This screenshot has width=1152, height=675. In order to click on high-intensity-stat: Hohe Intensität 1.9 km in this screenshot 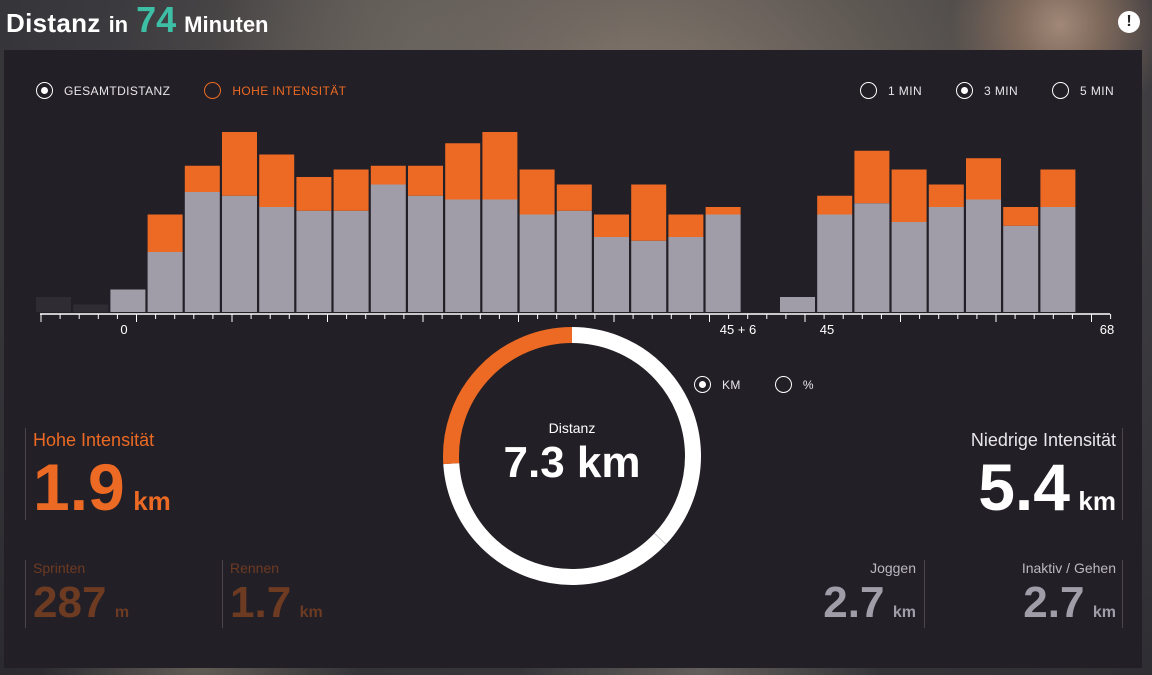, I will do `click(102, 475)`.